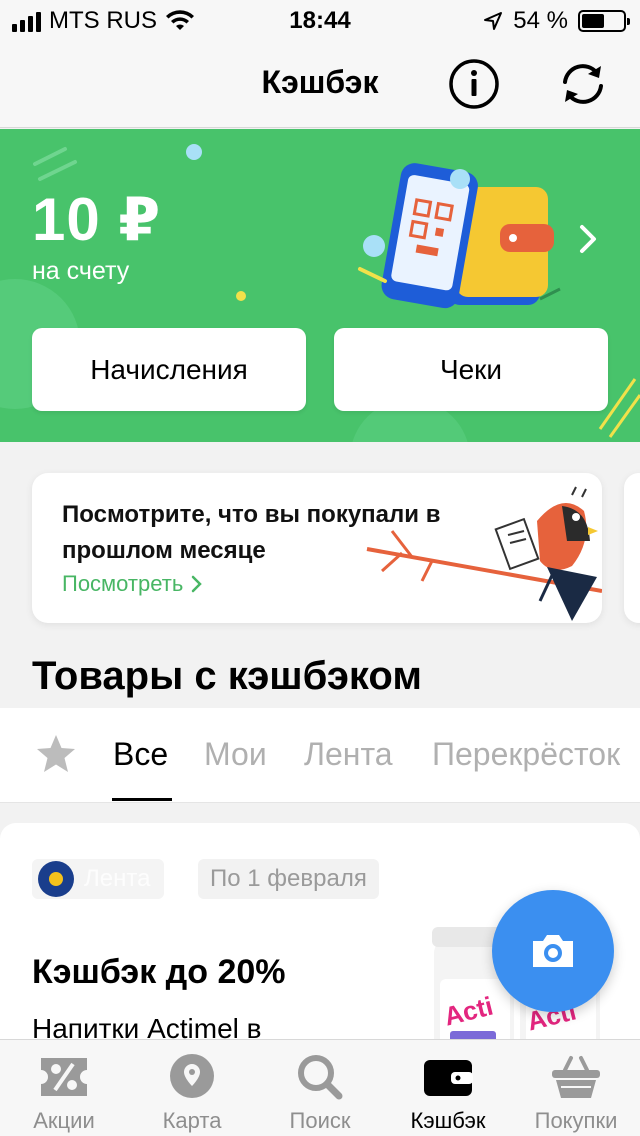 This screenshot has width=640, height=1136. What do you see at coordinates (474, 84) in the screenshot?
I see `info-icon` at bounding box center [474, 84].